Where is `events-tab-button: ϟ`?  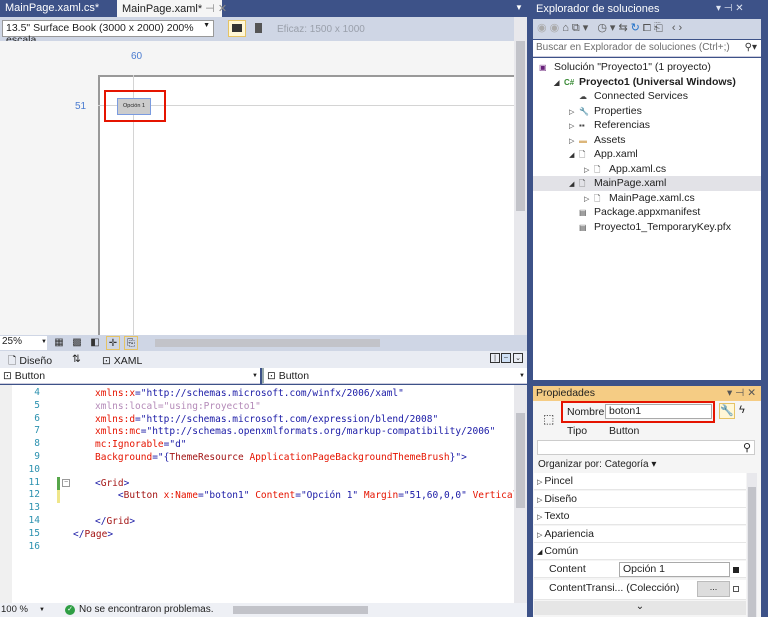
events-tab-button: ϟ is located at coordinates (742, 410).